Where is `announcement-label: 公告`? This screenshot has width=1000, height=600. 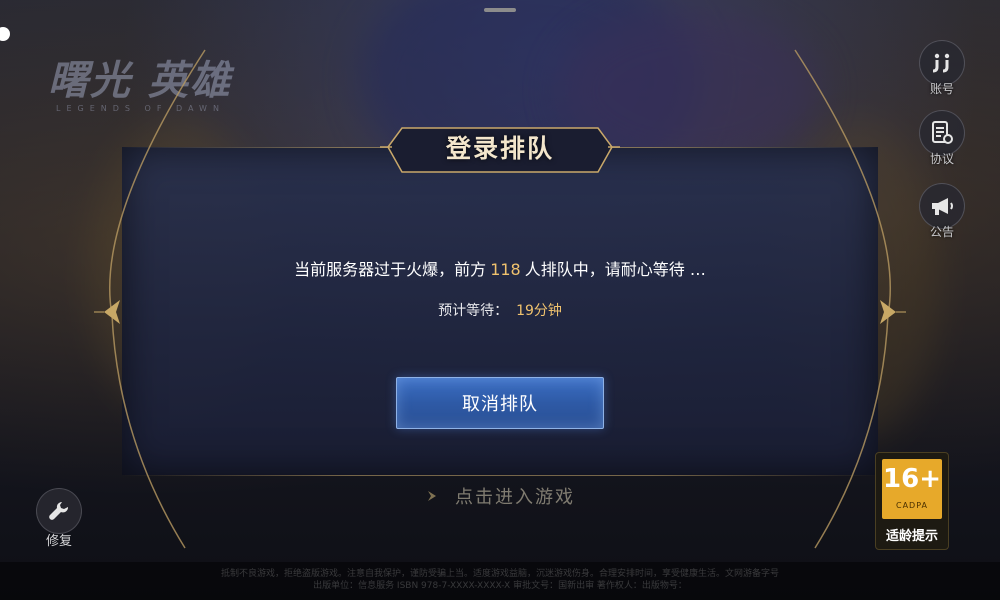 announcement-label: 公告 is located at coordinates (941, 232).